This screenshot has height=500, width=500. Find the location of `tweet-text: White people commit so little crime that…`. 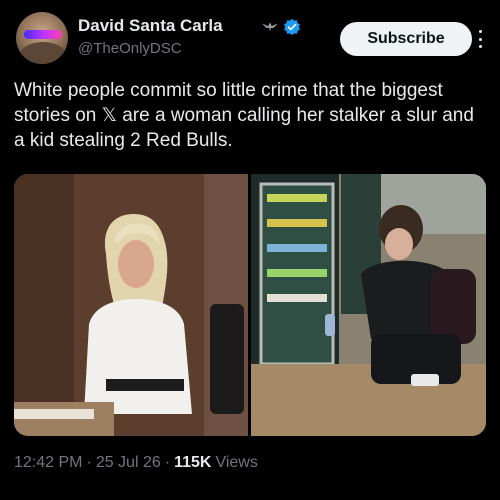

tweet-text: White people commit so little crime that… is located at coordinates (244, 115).